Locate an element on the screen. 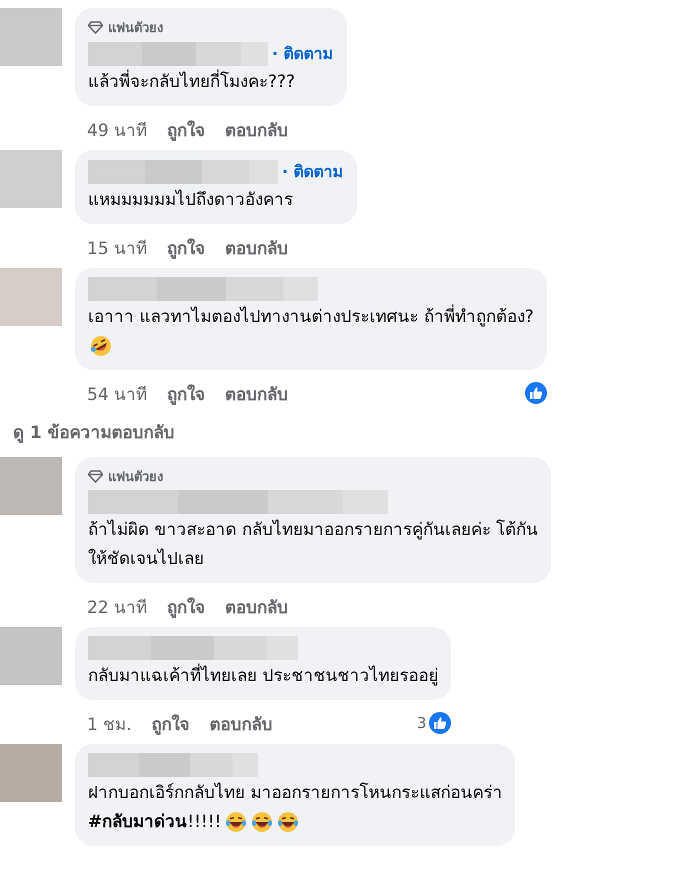 This screenshot has height=884, width=700. comment-text: ฝากบอกเอิร์กกลับไทย มาออกรายการโหนกระแสก่อนคร่า is located at coordinates (295, 793).